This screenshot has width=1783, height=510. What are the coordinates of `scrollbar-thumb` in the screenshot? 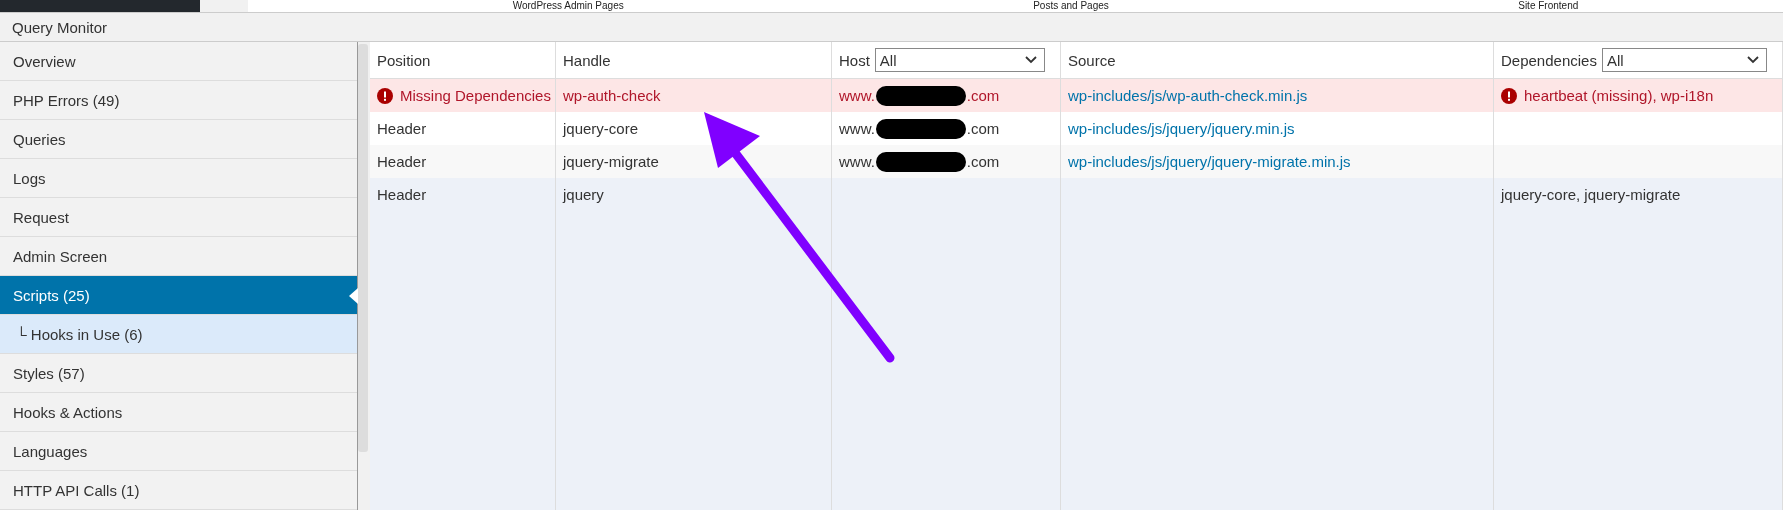 It's located at (363, 248).